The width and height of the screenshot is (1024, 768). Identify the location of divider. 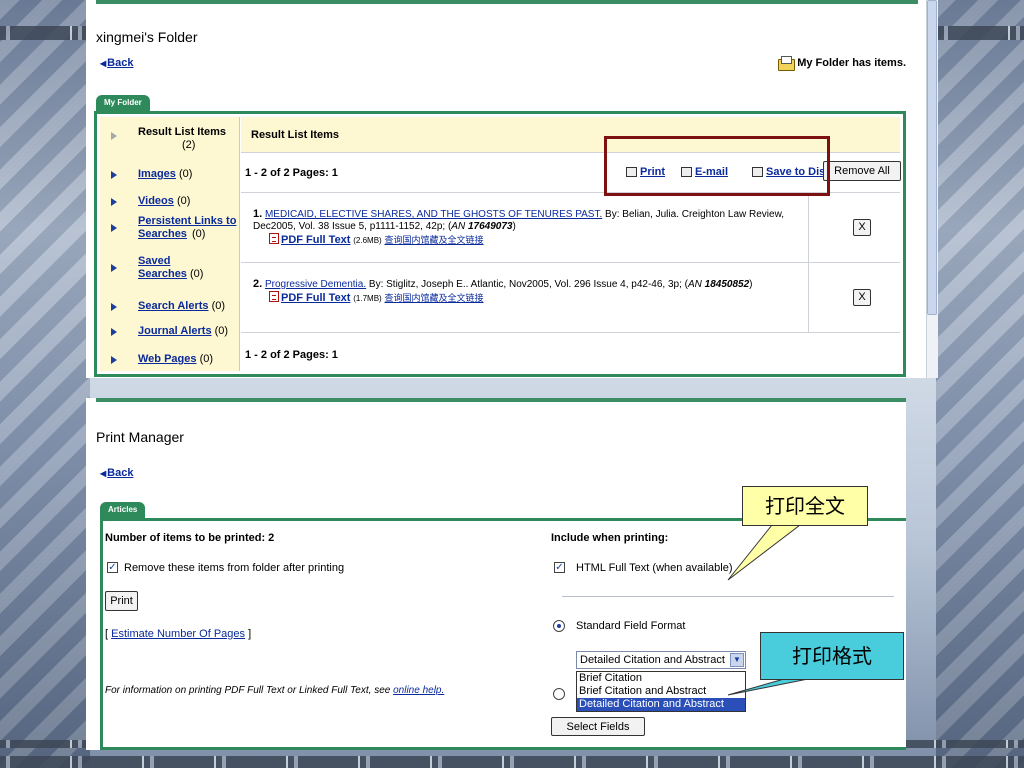
(728, 596).